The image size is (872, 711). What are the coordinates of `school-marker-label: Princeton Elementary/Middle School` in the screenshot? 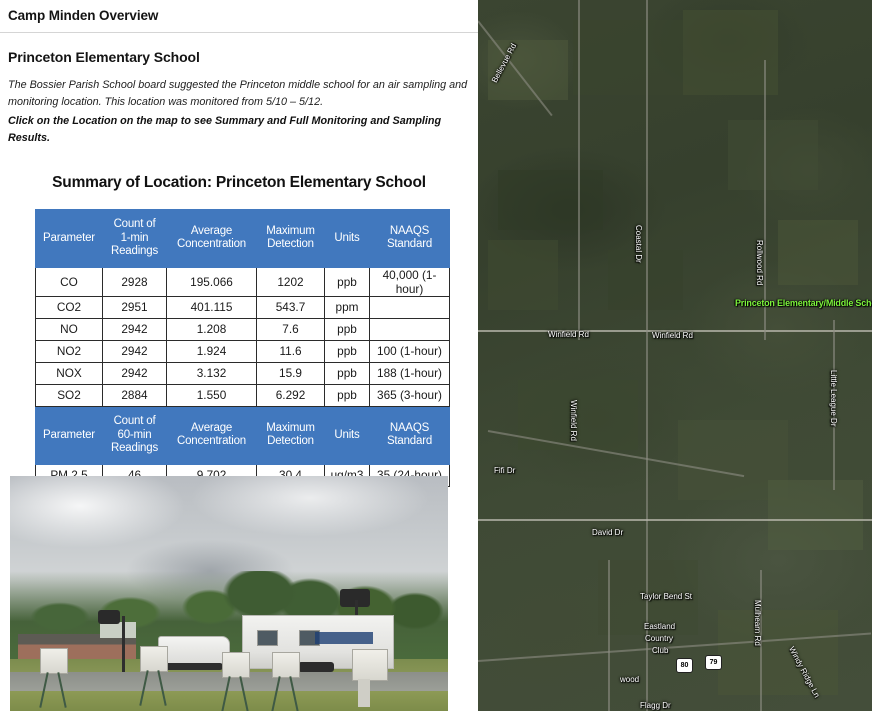 It's located at (803, 303).